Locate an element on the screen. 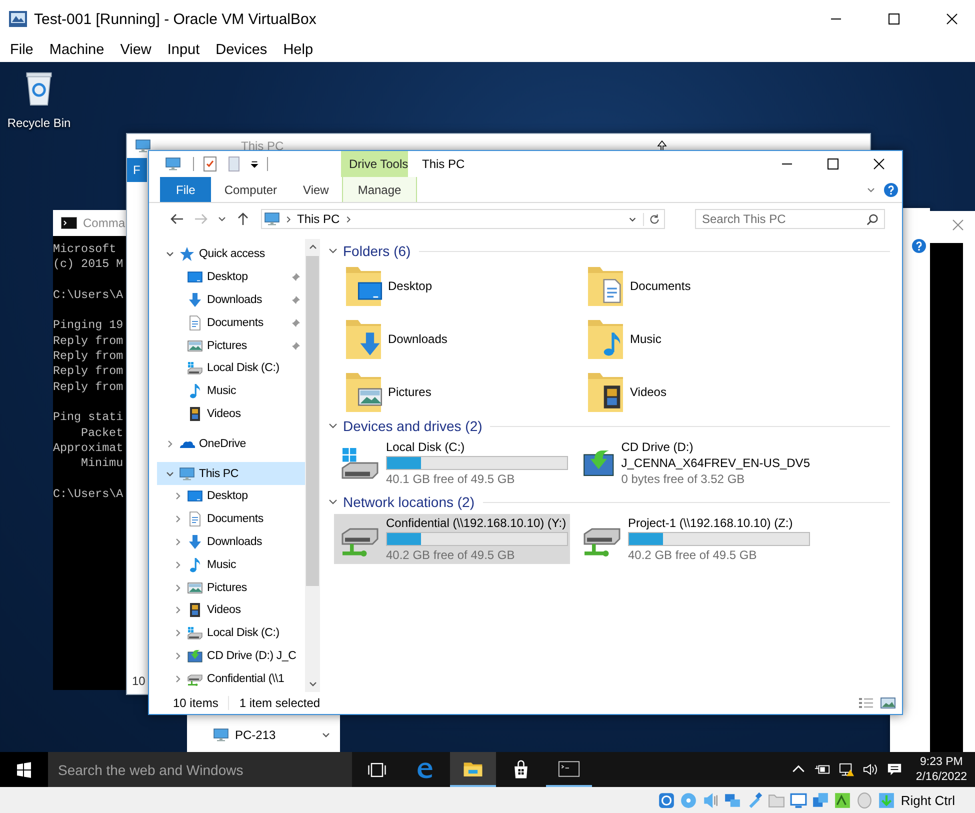 This screenshot has height=813, width=975. optical-disc-icon is located at coordinates (688, 800).